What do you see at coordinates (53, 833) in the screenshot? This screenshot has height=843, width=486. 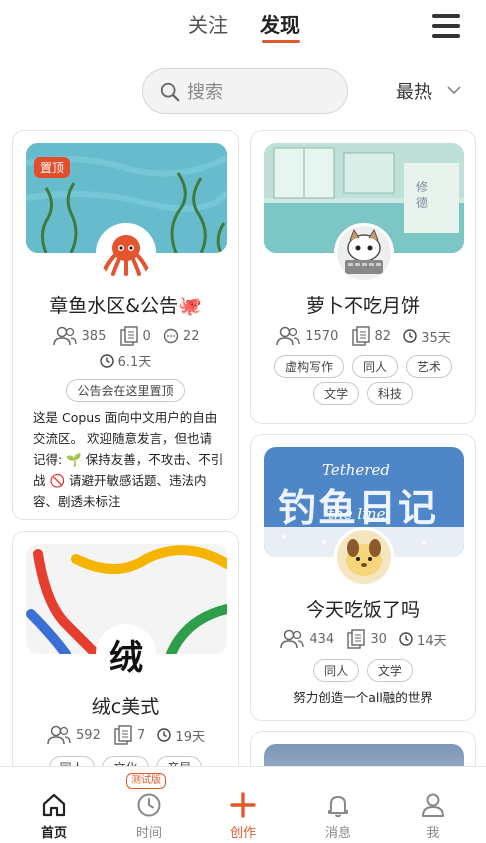 I see `nav-home-label: 首页` at bounding box center [53, 833].